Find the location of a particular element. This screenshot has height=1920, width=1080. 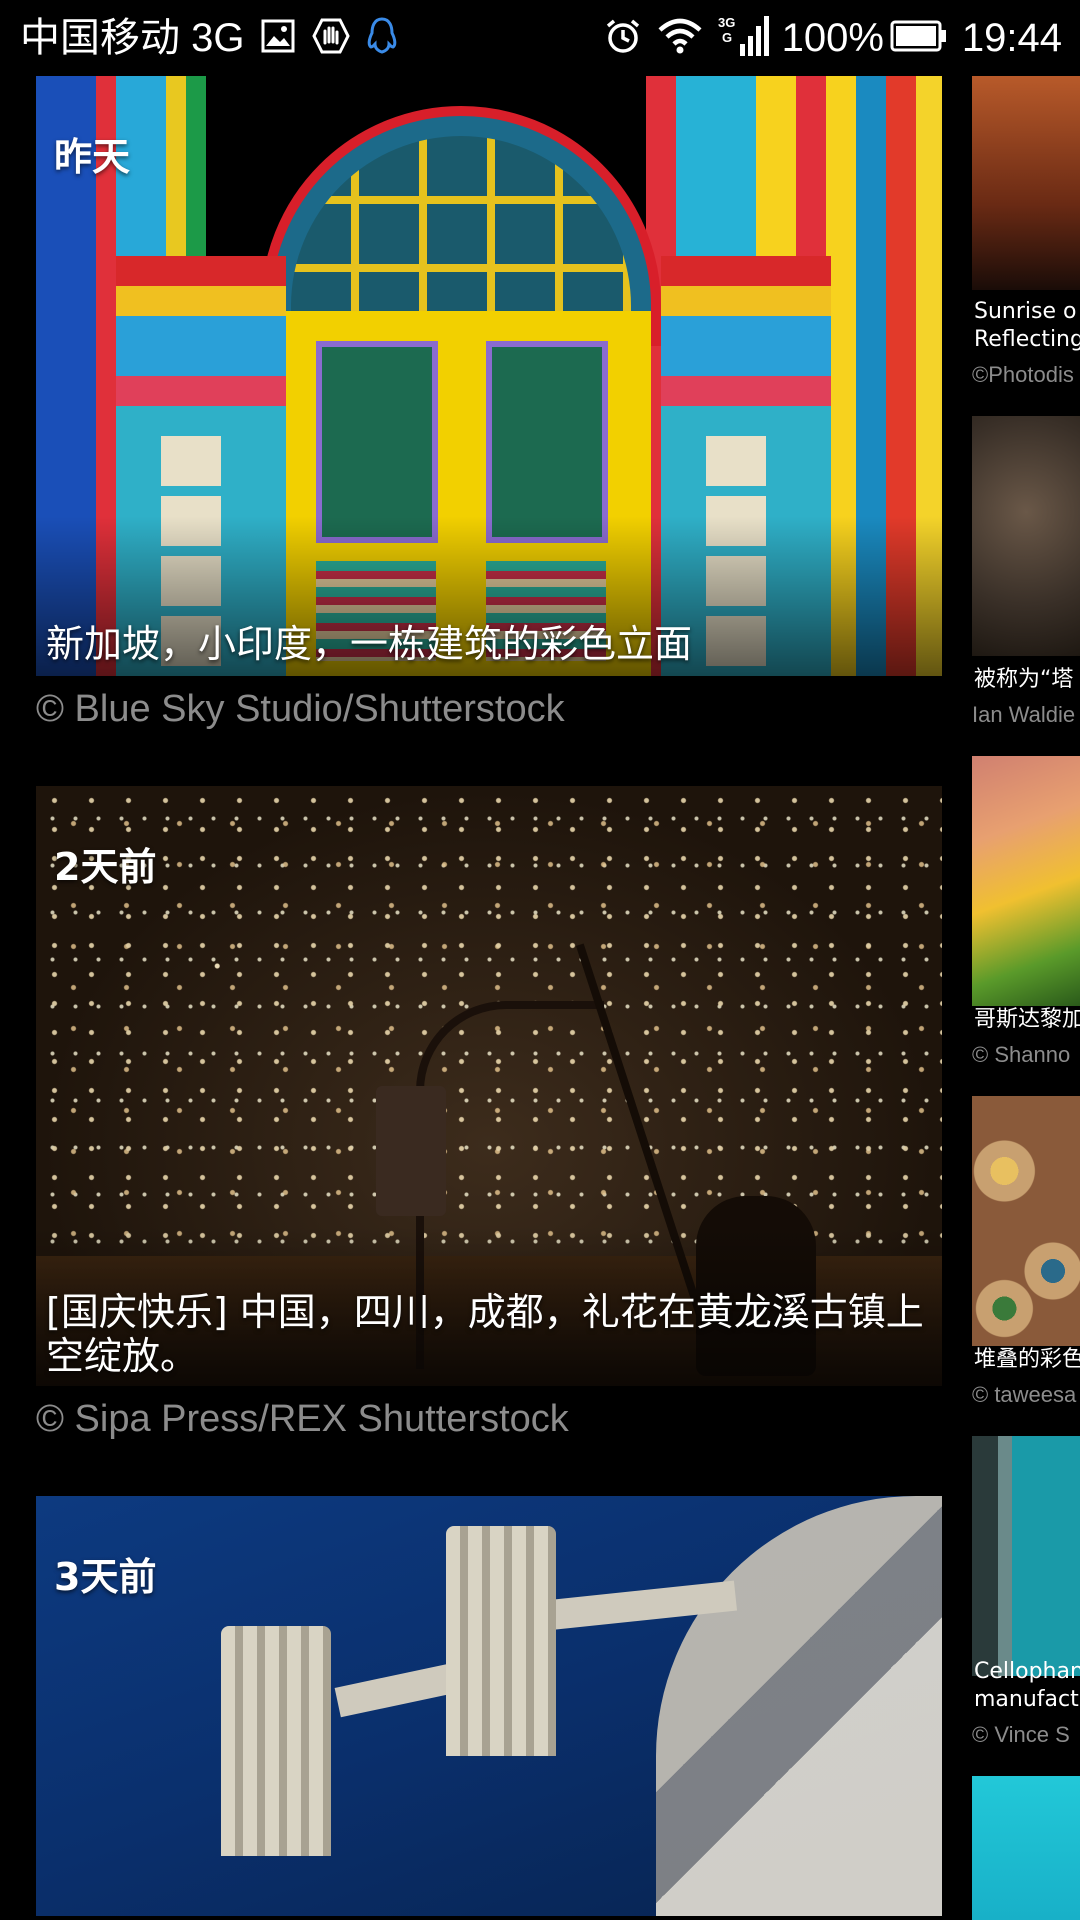

side-wallpaper-card: Sunrise o Reflecting ©Photodis is located at coordinates (1026, 236).